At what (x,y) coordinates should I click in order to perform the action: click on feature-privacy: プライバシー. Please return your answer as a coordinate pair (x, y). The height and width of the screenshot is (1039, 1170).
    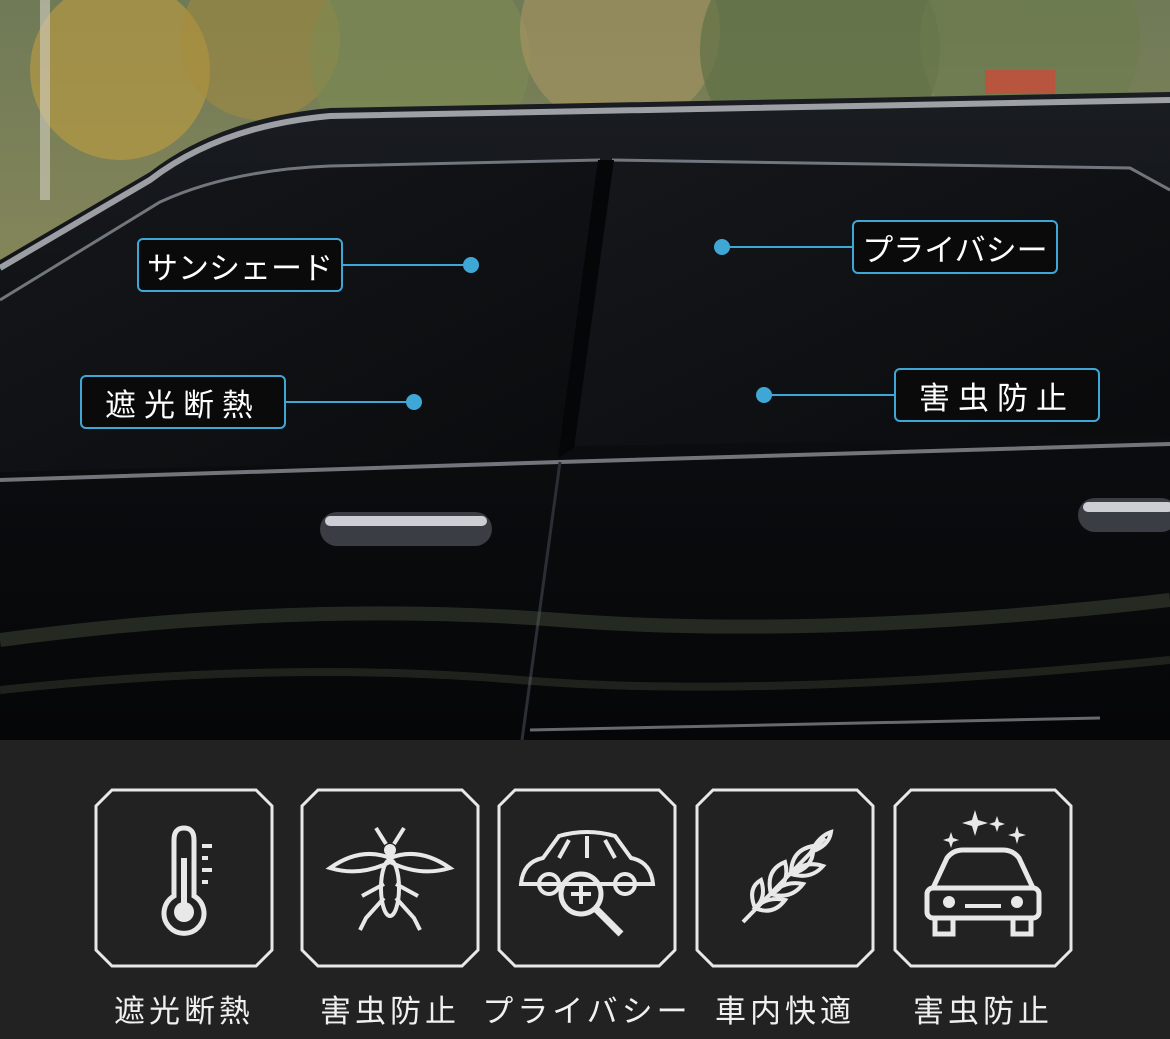
    Looking at the image, I should click on (585, 909).